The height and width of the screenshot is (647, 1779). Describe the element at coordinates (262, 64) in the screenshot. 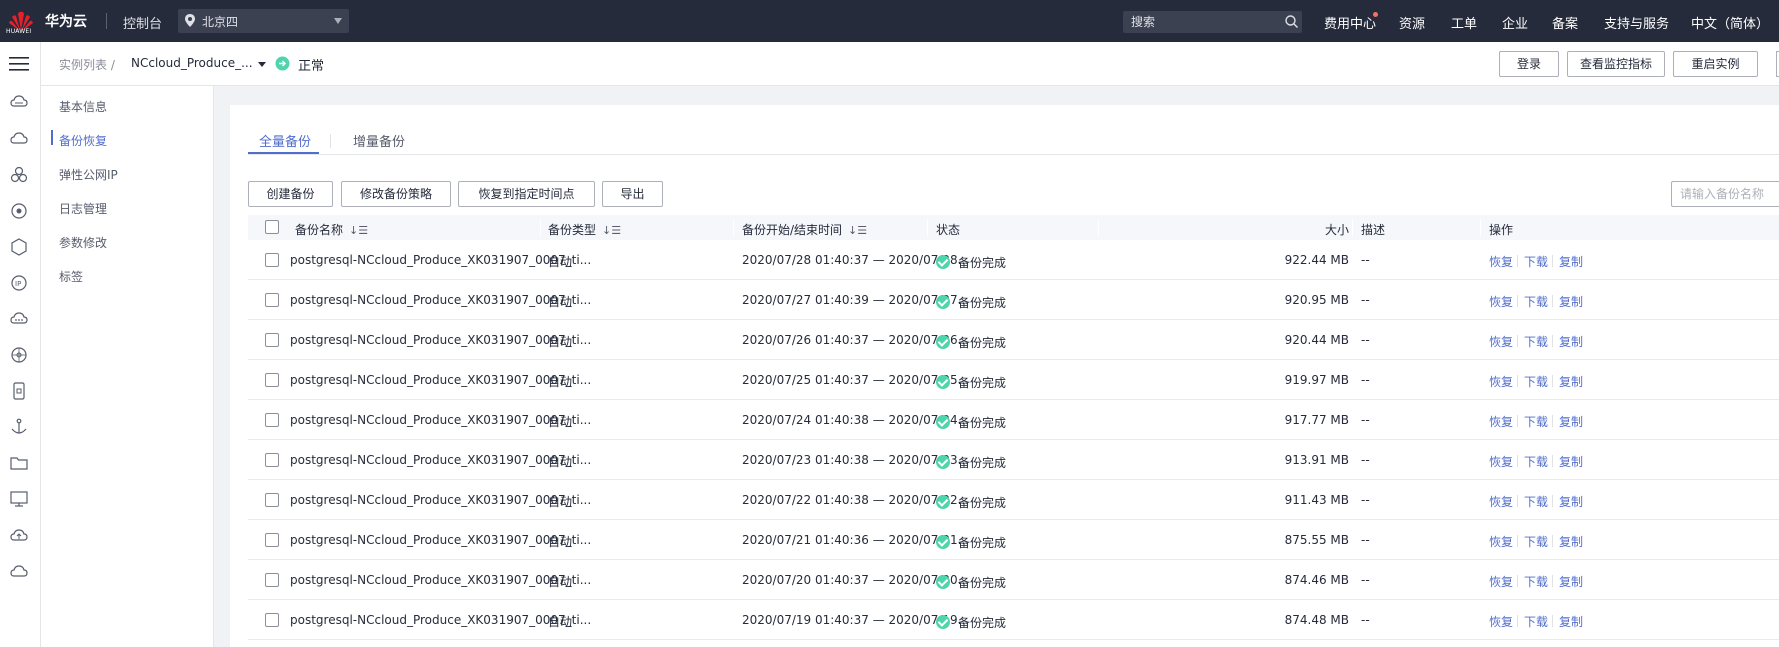

I see `chevron-down-icon` at that location.